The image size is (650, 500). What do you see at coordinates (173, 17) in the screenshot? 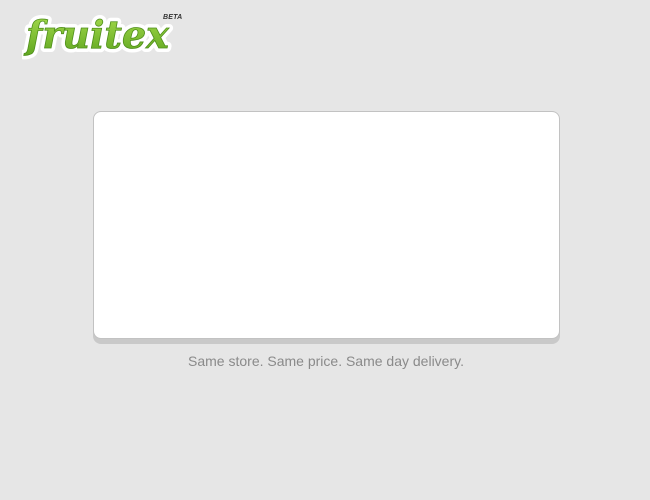
I see `beta-badge: BETA` at bounding box center [173, 17].